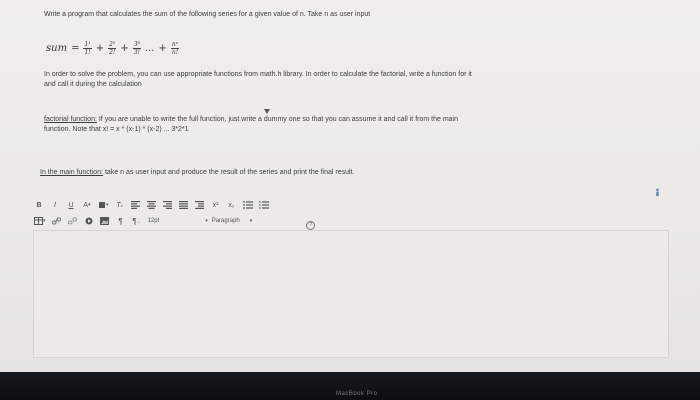 This screenshot has width=700, height=400. What do you see at coordinates (71, 205) in the screenshot?
I see `underline-button: U` at bounding box center [71, 205].